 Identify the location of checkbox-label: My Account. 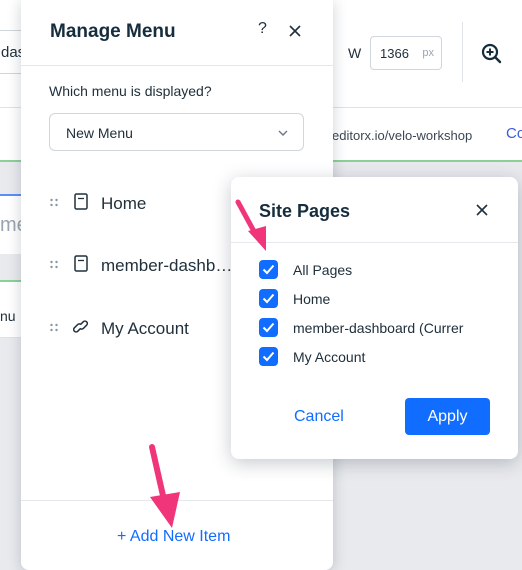
(329, 357).